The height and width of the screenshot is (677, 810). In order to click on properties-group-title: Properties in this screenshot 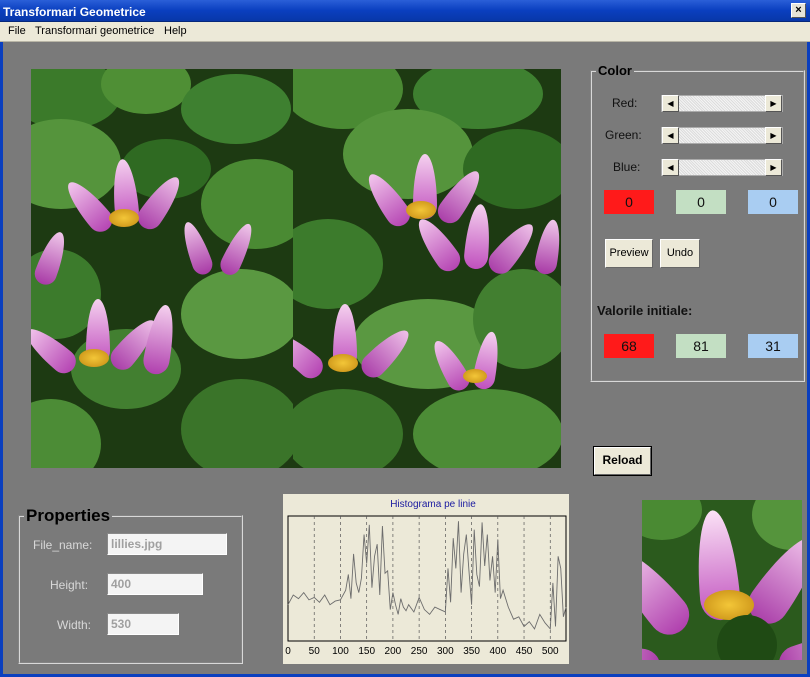, I will do `click(68, 516)`.